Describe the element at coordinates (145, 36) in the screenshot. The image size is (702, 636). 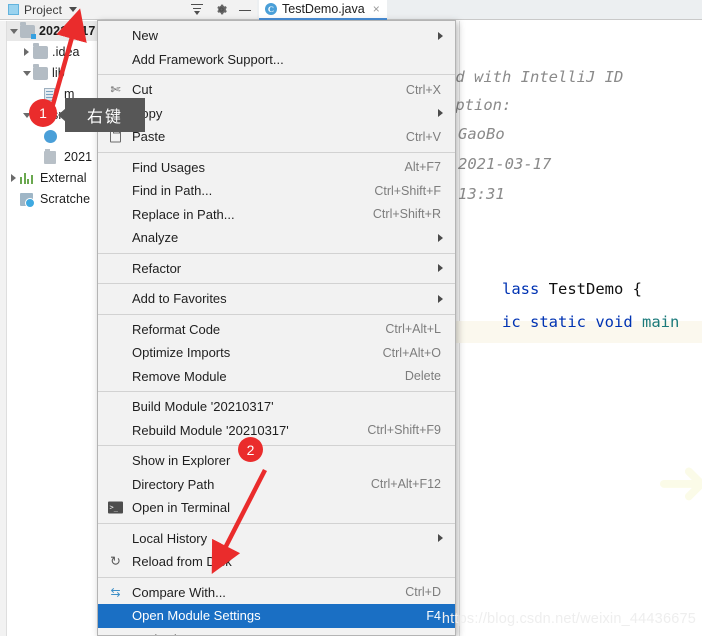
I see `menu-label: New` at that location.